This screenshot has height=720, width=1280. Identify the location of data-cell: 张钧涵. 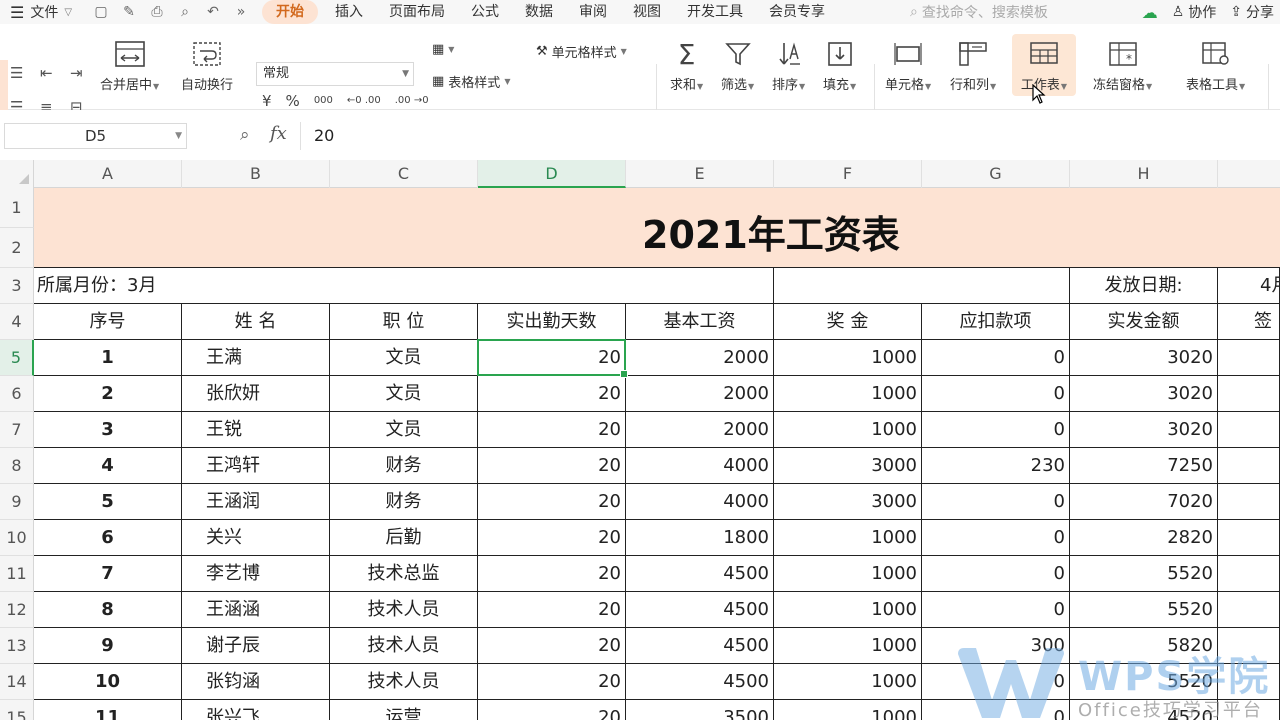
(256, 682).